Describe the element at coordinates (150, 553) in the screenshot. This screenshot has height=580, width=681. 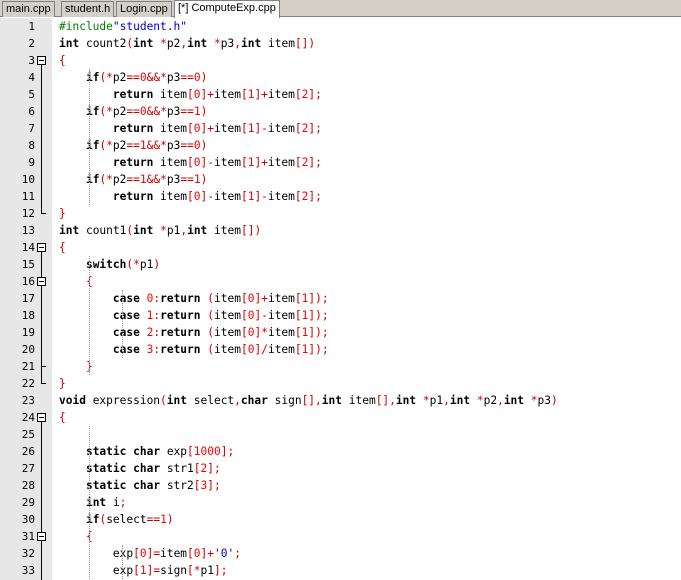
I see `code-line: exp[0]=item[0]+'0';` at that location.